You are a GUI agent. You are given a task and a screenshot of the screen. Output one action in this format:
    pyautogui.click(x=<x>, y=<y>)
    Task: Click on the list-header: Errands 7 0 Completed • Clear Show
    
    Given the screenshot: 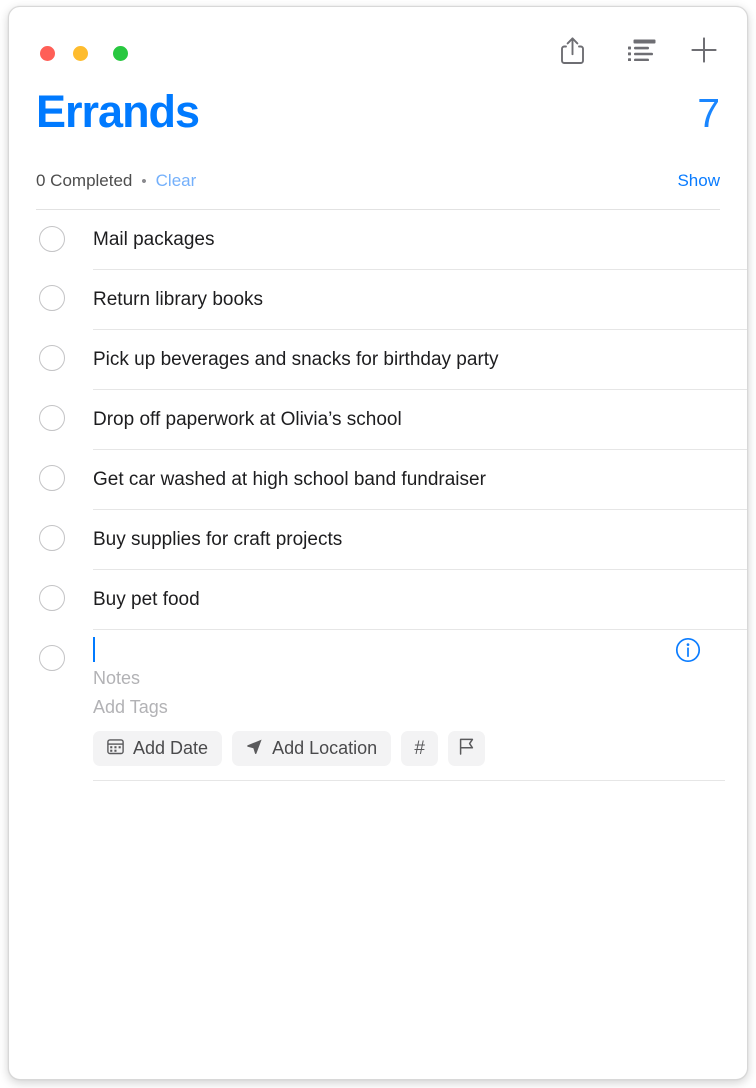 What is the action you would take?
    pyautogui.click(x=378, y=149)
    